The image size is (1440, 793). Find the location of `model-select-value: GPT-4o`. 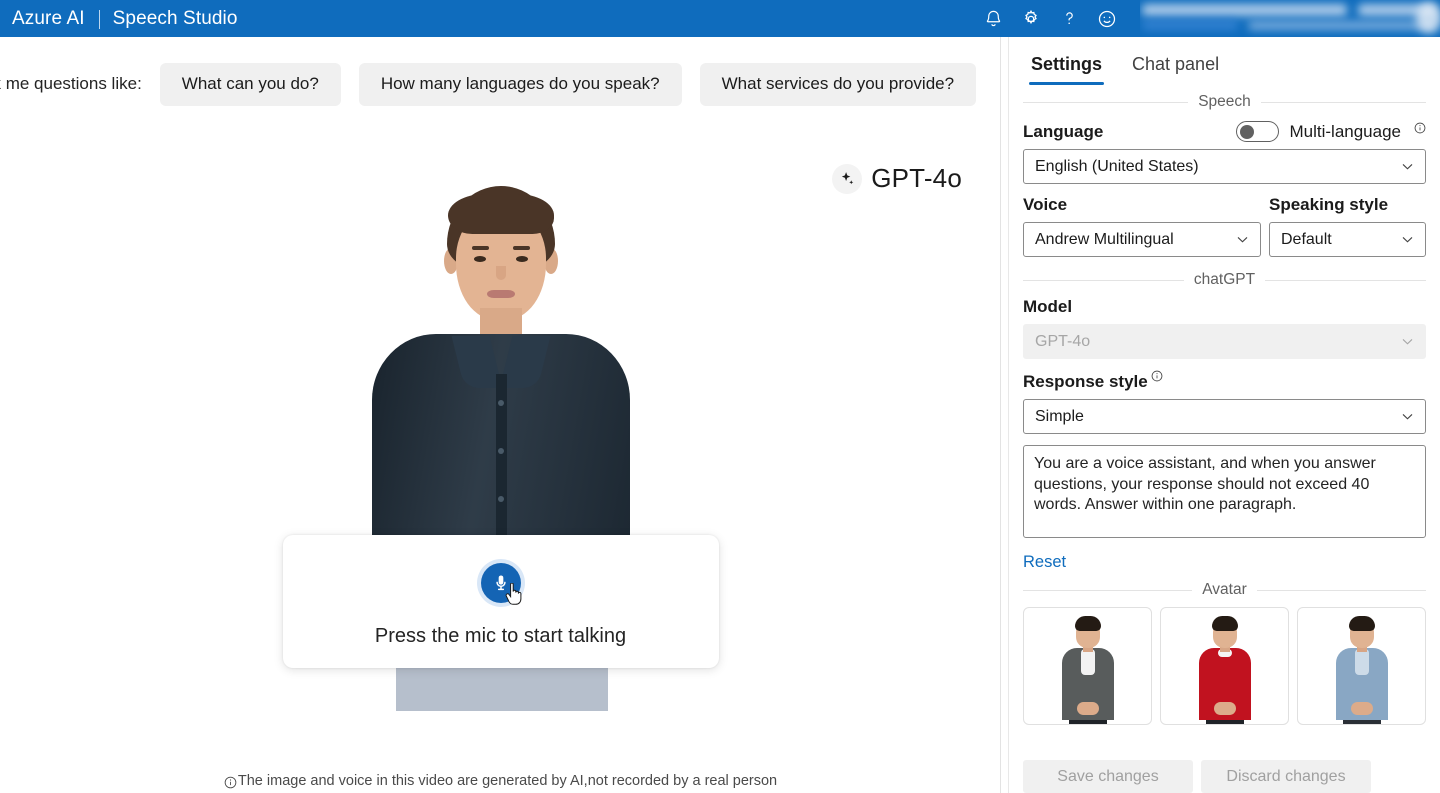

model-select-value: GPT-4o is located at coordinates (1063, 341).